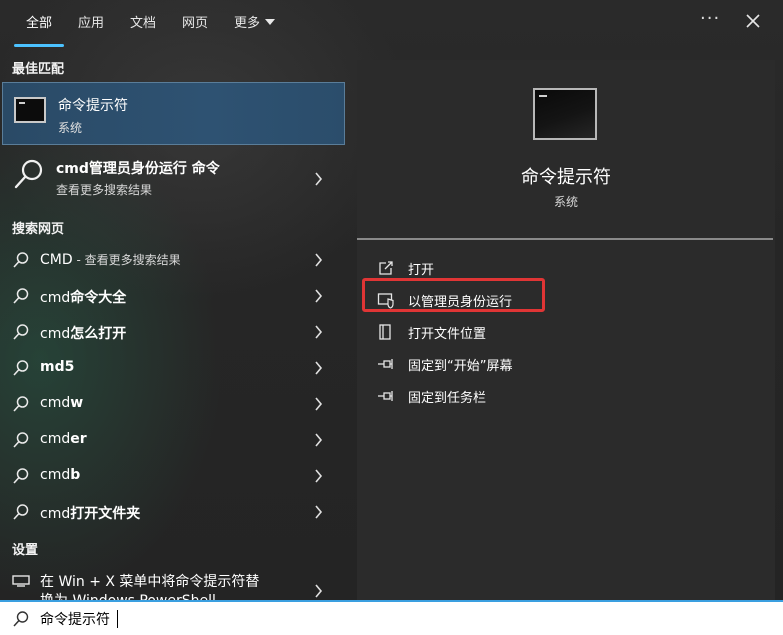 Image resolution: width=783 pixels, height=635 pixels. I want to click on divider, so click(565, 239).